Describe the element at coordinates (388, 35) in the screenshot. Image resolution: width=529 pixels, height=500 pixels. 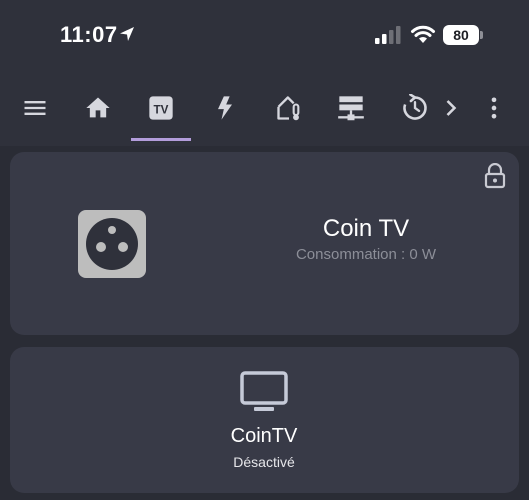
I see `cellular-signal-icon` at that location.